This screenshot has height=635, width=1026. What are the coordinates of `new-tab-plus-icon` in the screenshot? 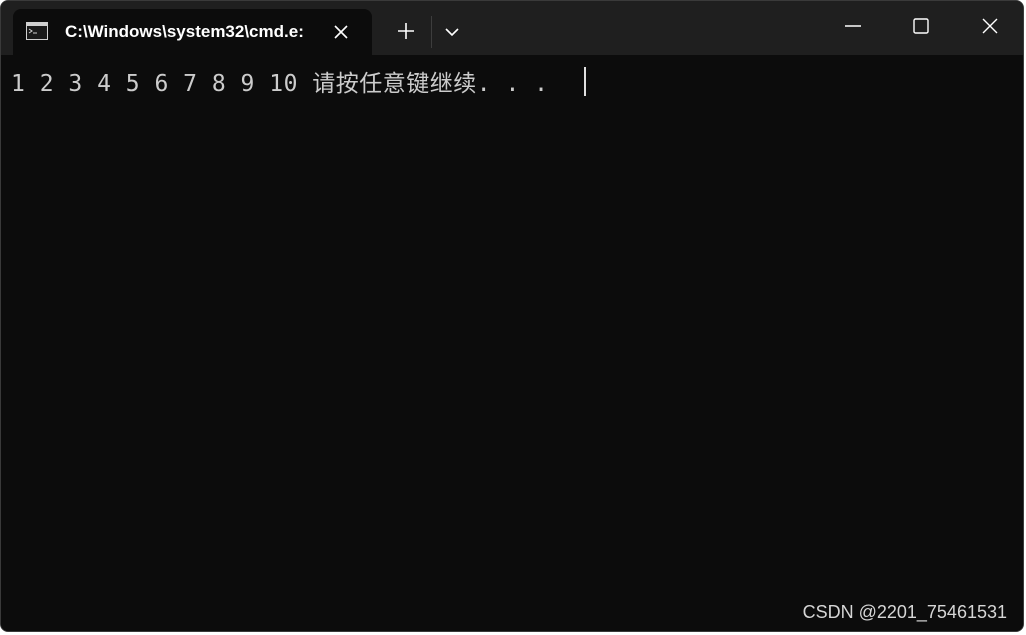 It's located at (406, 31).